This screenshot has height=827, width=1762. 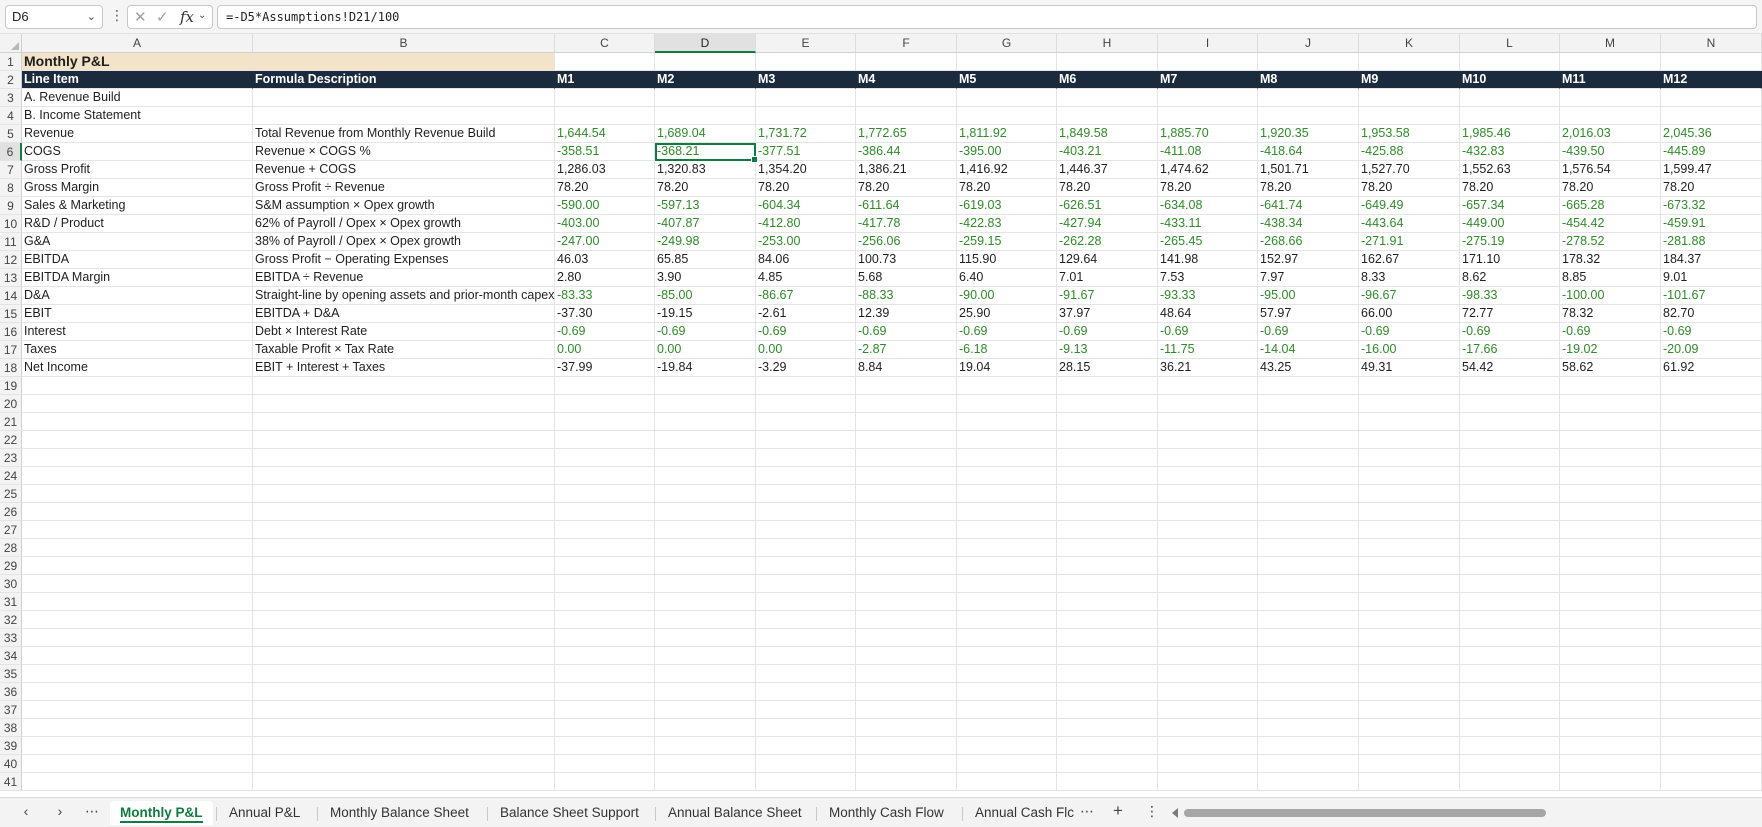 I want to click on cell-a13: EBITDA Margin, so click(x=137, y=278).